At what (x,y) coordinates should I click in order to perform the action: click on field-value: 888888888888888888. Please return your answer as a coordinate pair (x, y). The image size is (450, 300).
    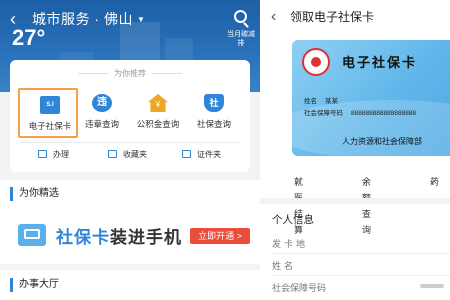
    Looking at the image, I should click on (384, 113).